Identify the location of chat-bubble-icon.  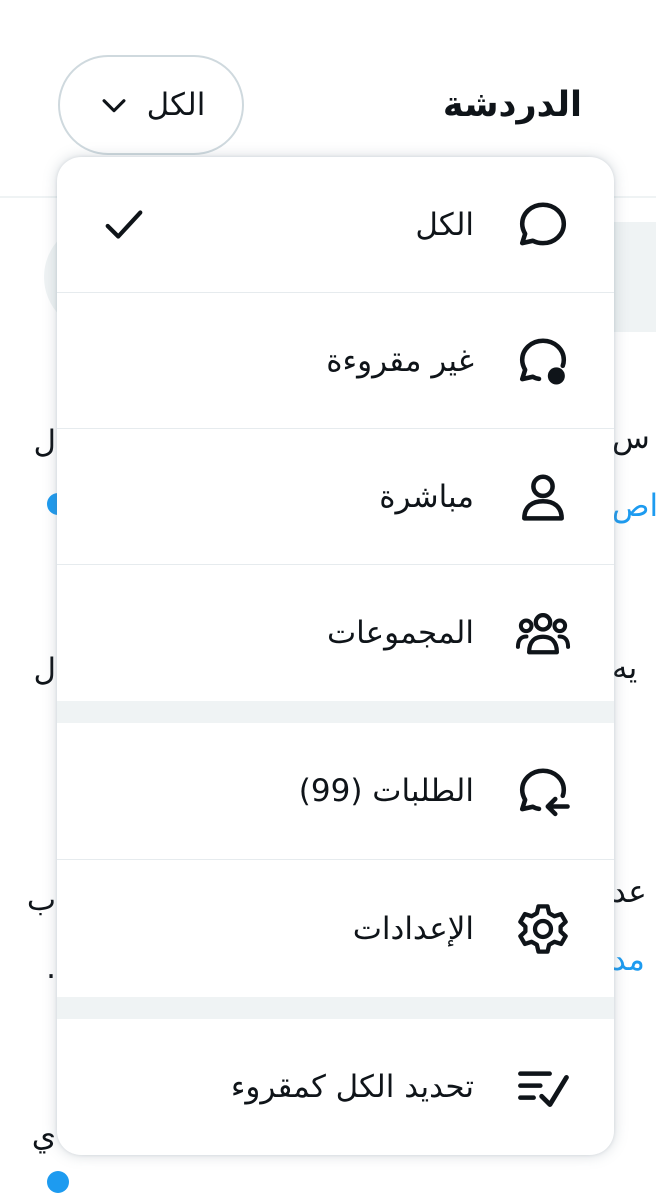
(543, 225).